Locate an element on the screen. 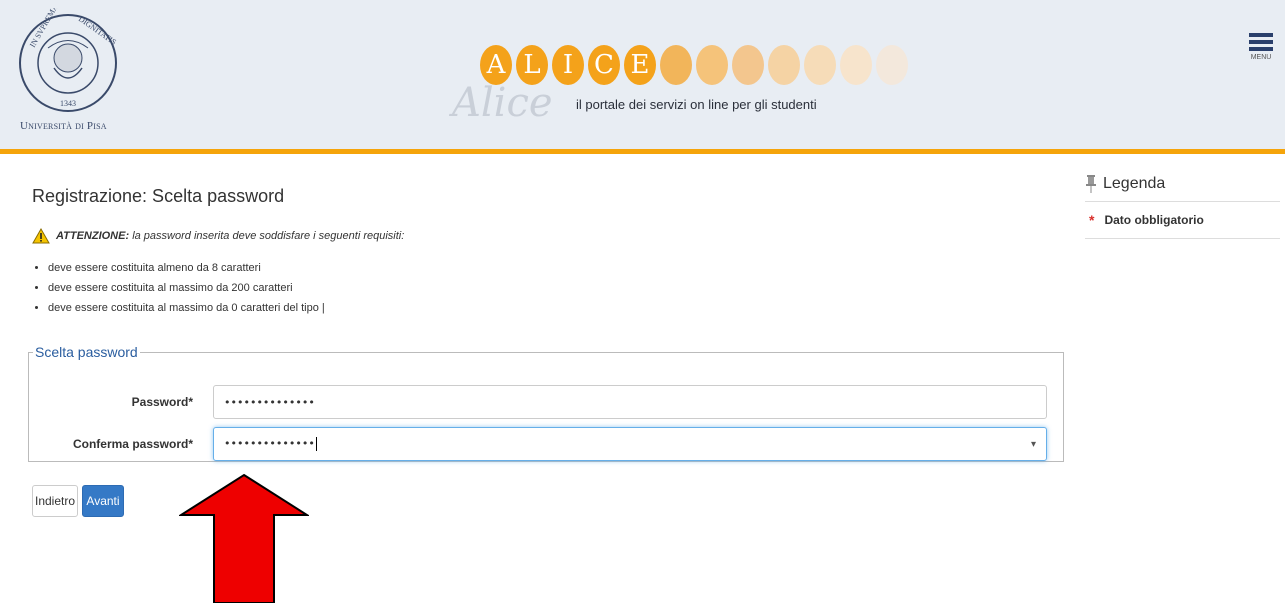  required-star-icon: * is located at coordinates (1092, 220).